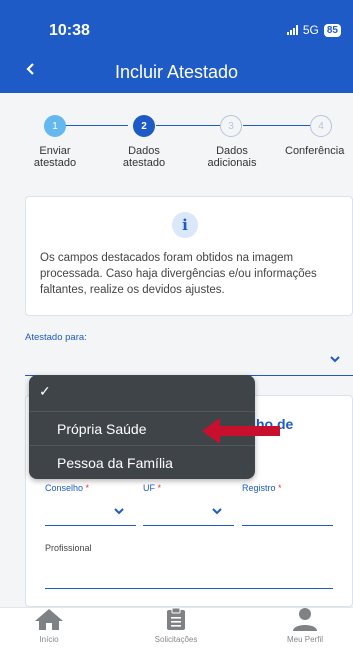 This screenshot has width=353, height=666. I want to click on status-time: 10:38, so click(69, 30).